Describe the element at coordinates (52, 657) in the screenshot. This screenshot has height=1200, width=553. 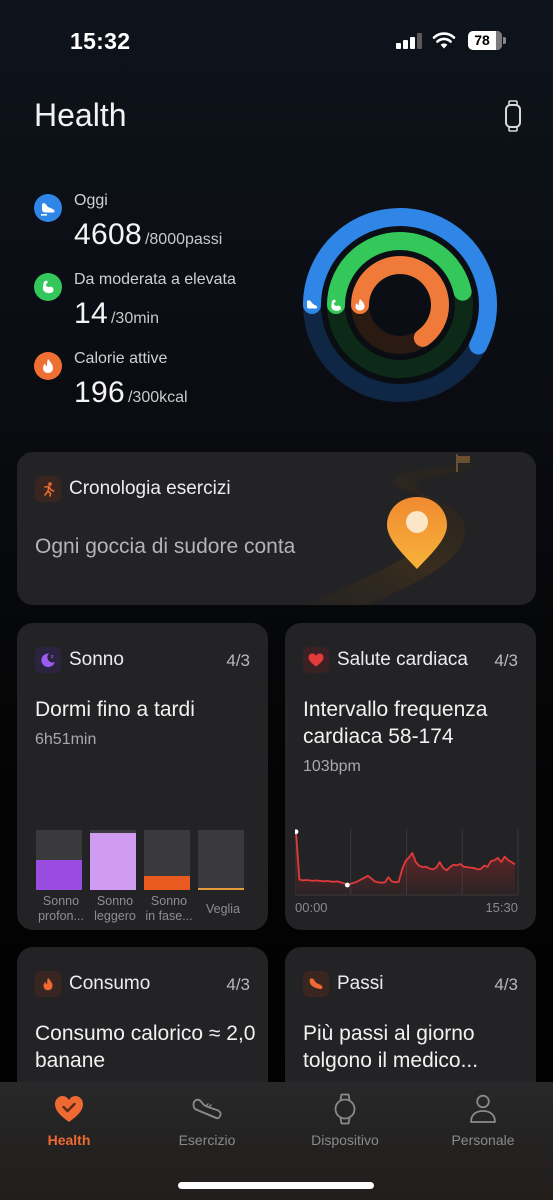
I see `svg-text: z` at that location.